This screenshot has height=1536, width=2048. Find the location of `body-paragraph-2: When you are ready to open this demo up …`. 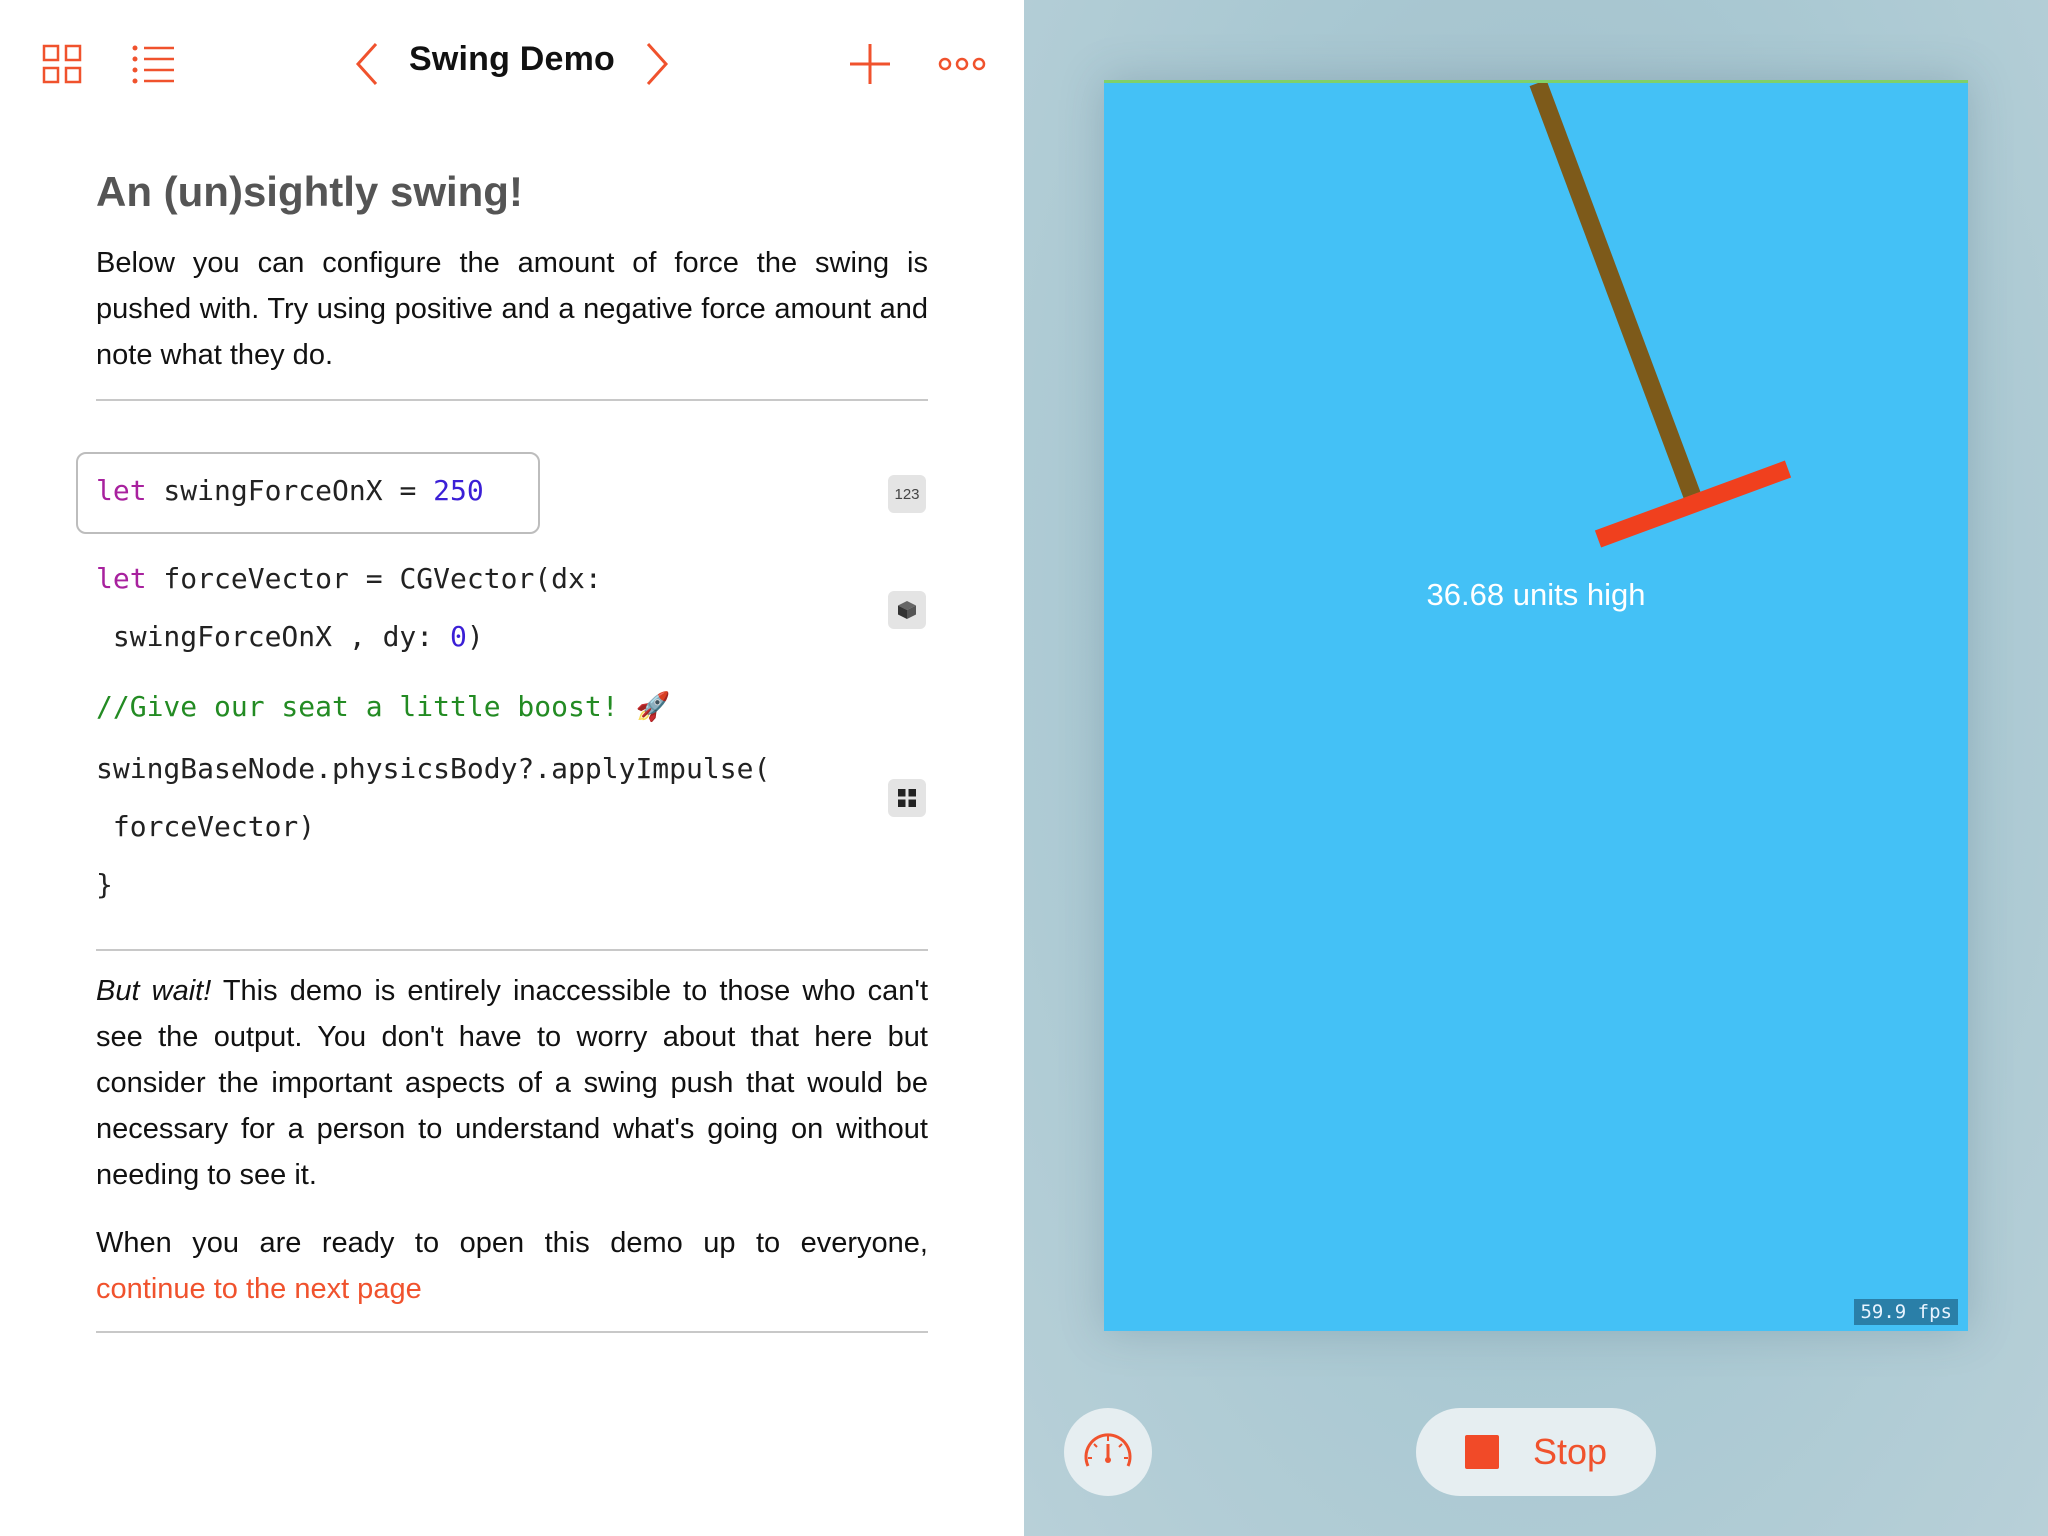

body-paragraph-2: When you are ready to open this demo up … is located at coordinates (512, 1266).